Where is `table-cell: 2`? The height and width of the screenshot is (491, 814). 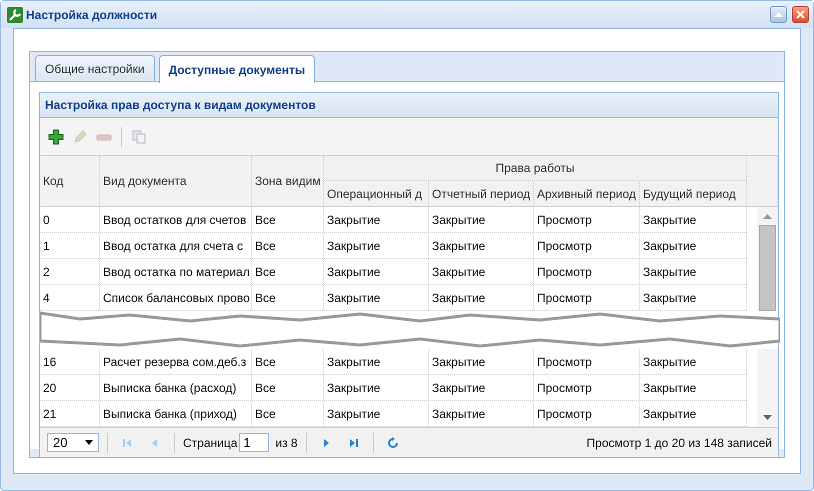 table-cell: 2 is located at coordinates (70, 271).